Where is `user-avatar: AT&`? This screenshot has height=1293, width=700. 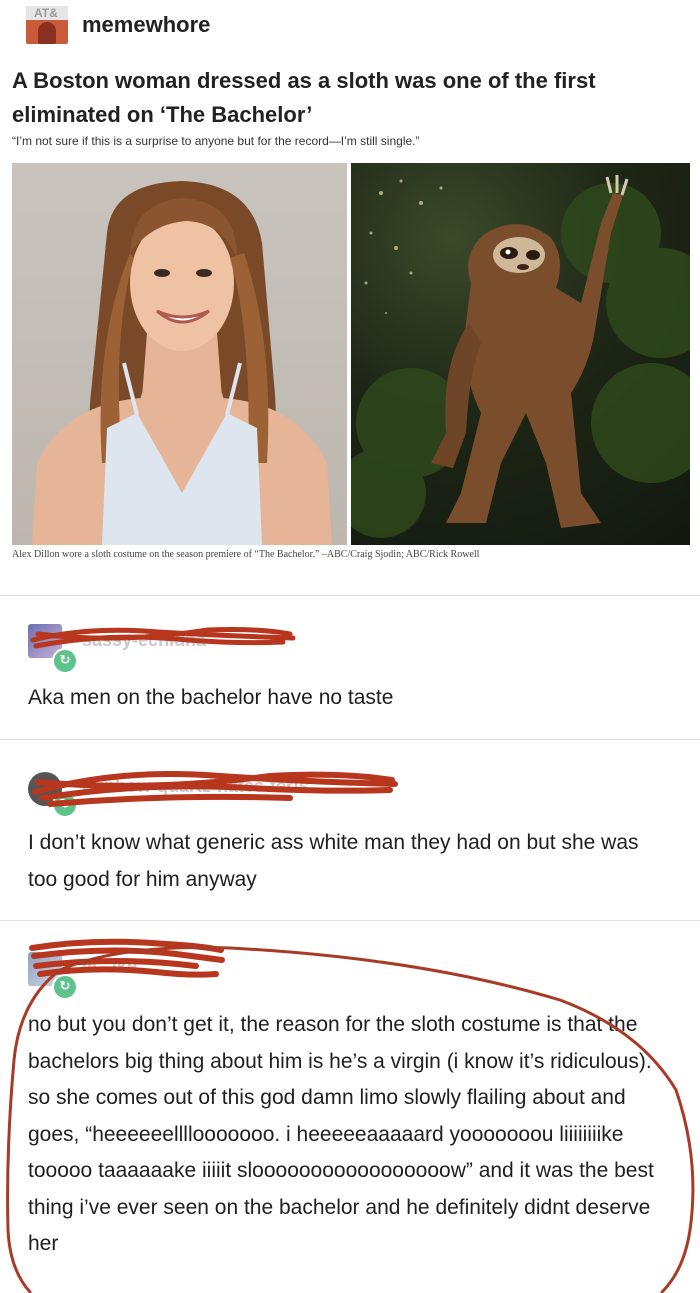 user-avatar: AT& is located at coordinates (47, 25).